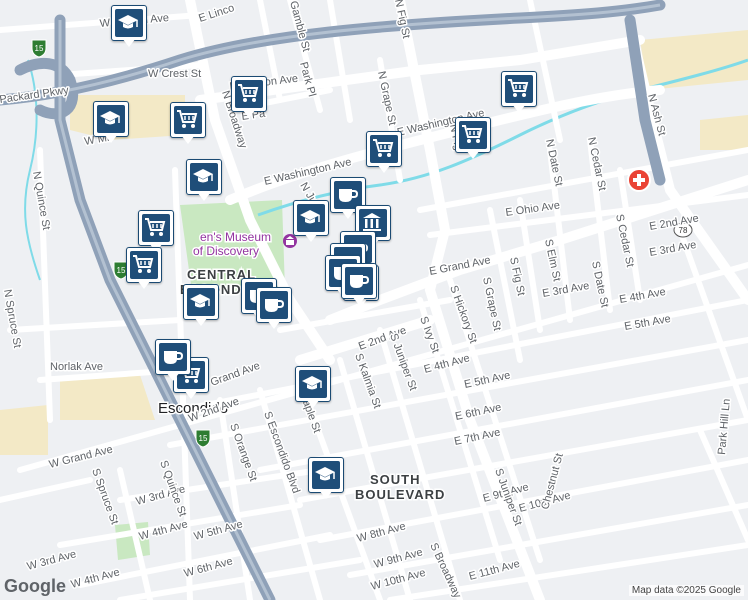 Image resolution: width=748 pixels, height=600 pixels. I want to click on highway-shield-15-north: 15, so click(39, 48).